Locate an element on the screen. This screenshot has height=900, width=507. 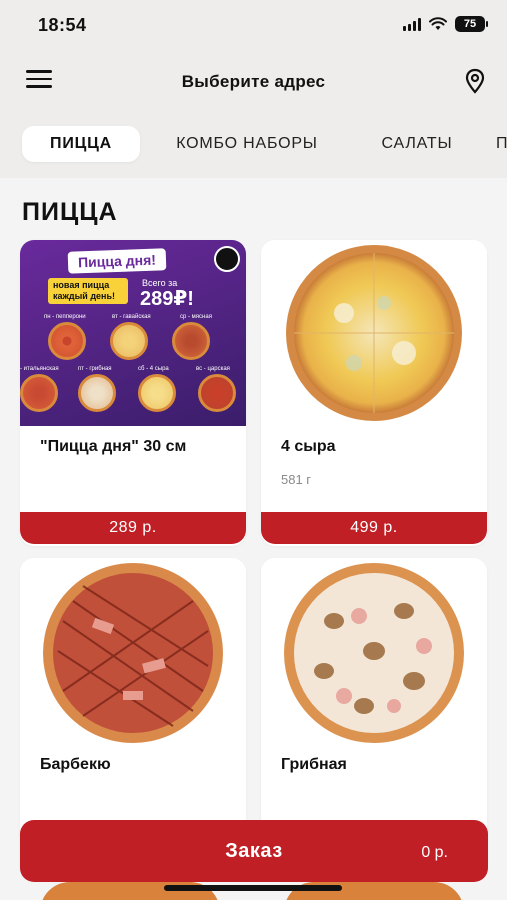
hawaiian-pizza-icon is located at coordinates (129, 341).